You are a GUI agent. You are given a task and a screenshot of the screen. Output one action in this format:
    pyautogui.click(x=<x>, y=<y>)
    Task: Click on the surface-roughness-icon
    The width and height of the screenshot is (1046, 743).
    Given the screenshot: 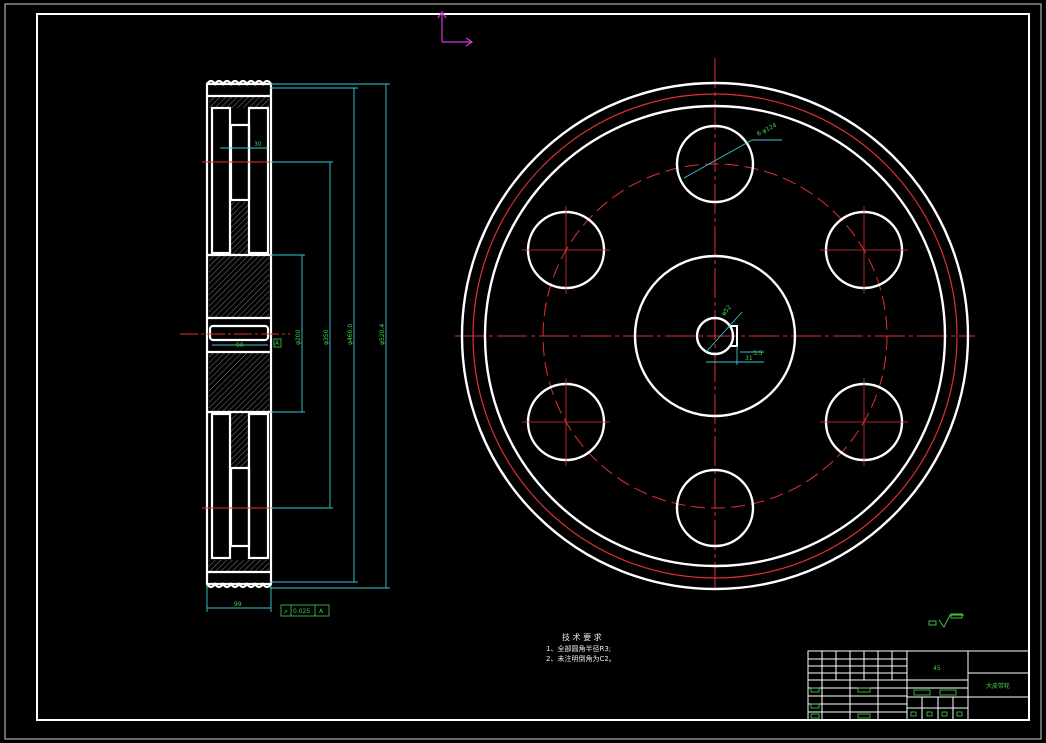 What is the action you would take?
    pyautogui.click(x=946, y=620)
    